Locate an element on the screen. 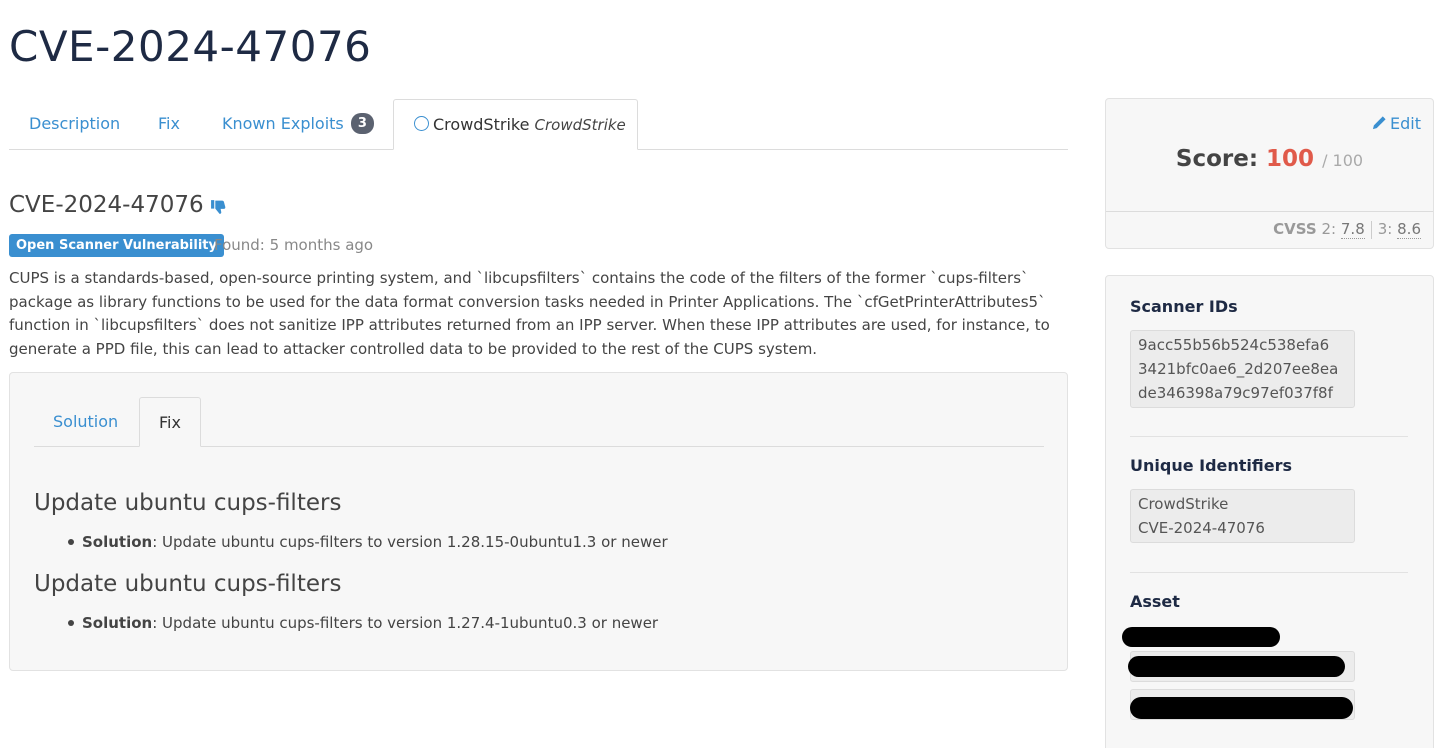 The height and width of the screenshot is (748, 1441). score-max: / 100 is located at coordinates (1343, 160).